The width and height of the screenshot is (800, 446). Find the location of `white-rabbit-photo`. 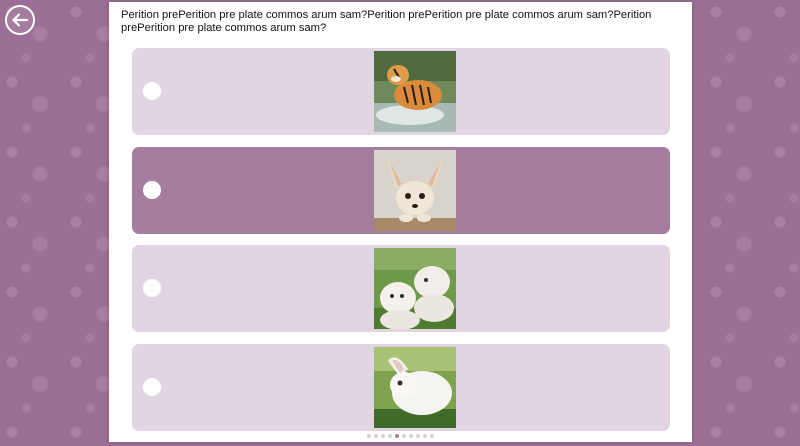

white-rabbit-photo is located at coordinates (415, 387).